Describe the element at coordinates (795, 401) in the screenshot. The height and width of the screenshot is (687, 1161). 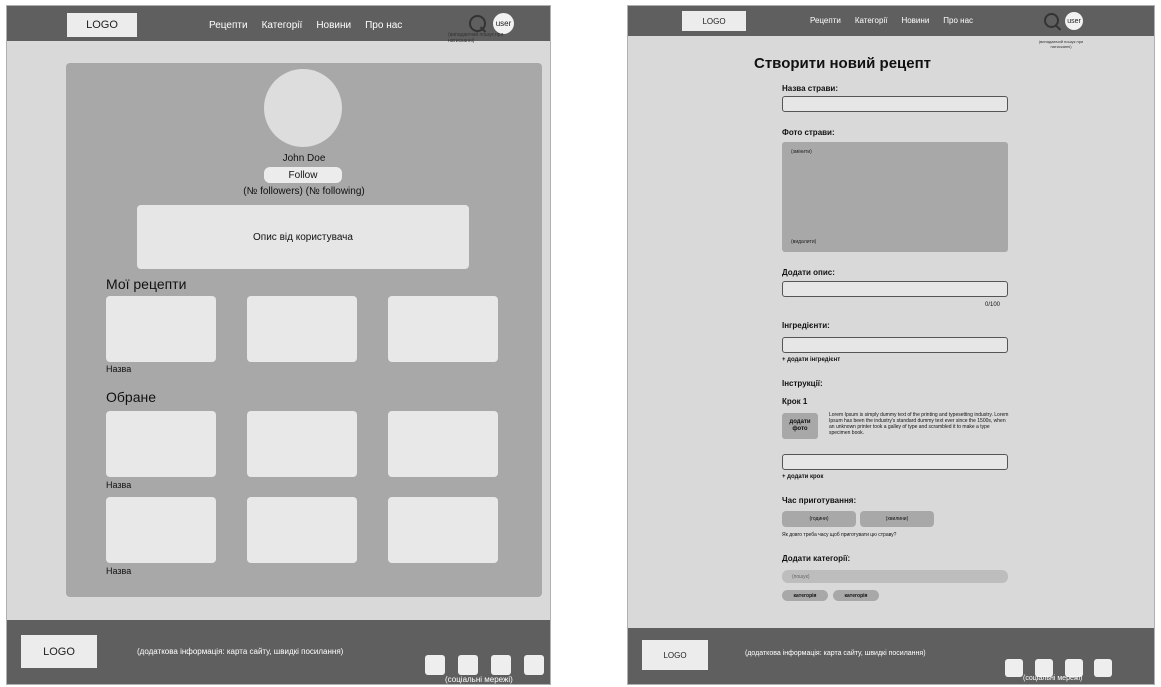
I see `step-label: Крок 1` at that location.